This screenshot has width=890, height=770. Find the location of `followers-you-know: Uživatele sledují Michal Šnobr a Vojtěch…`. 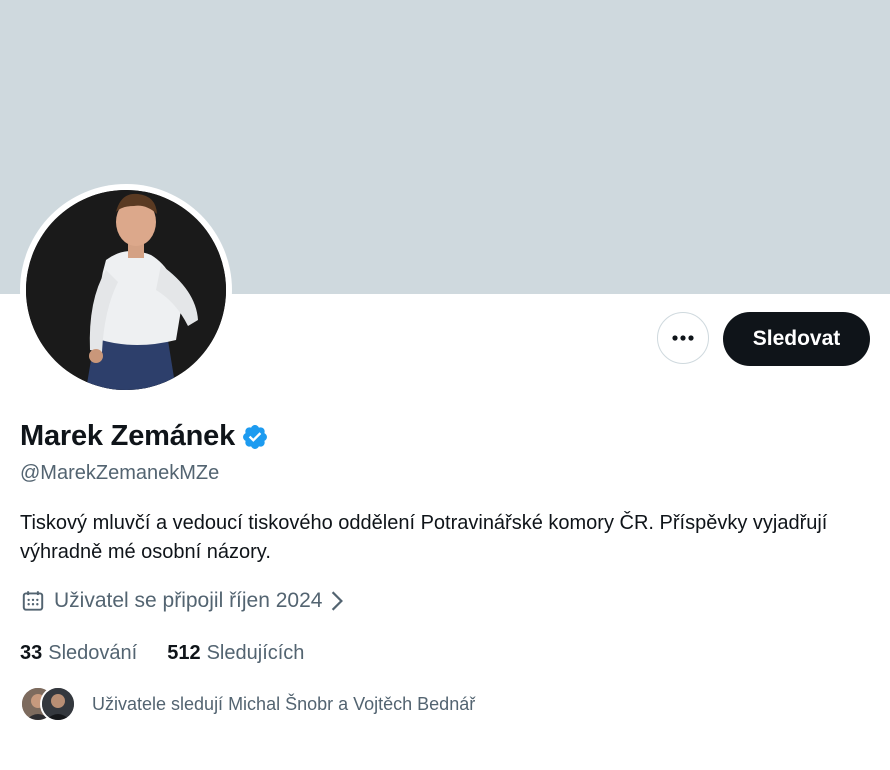

followers-you-know: Uživatele sledují Michal Šnobr a Vojtěch… is located at coordinates (247, 704).